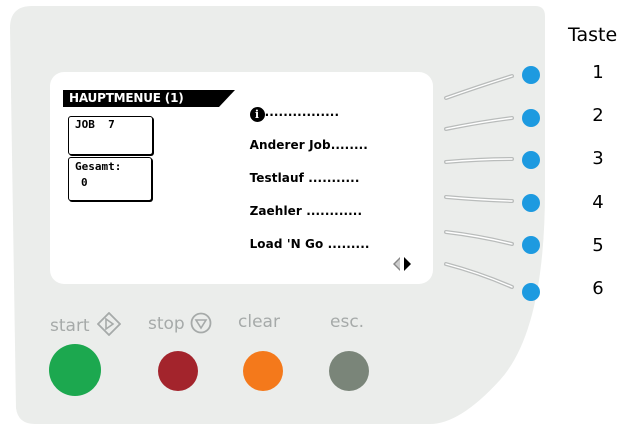  Describe the element at coordinates (286, 244) in the screenshot. I see `menu-item-label: Load 'N Go` at that location.